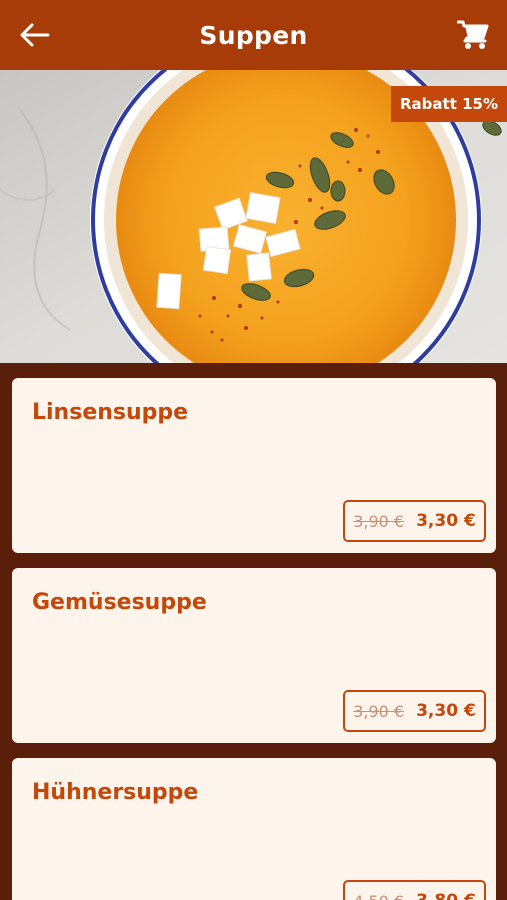 The height and width of the screenshot is (900, 507). Describe the element at coordinates (110, 412) in the screenshot. I see `product-name: Linsensuppe` at that location.